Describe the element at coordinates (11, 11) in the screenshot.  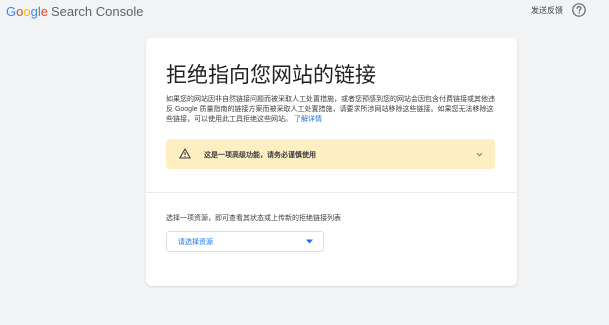
I see `logo-letter: G` at that location.